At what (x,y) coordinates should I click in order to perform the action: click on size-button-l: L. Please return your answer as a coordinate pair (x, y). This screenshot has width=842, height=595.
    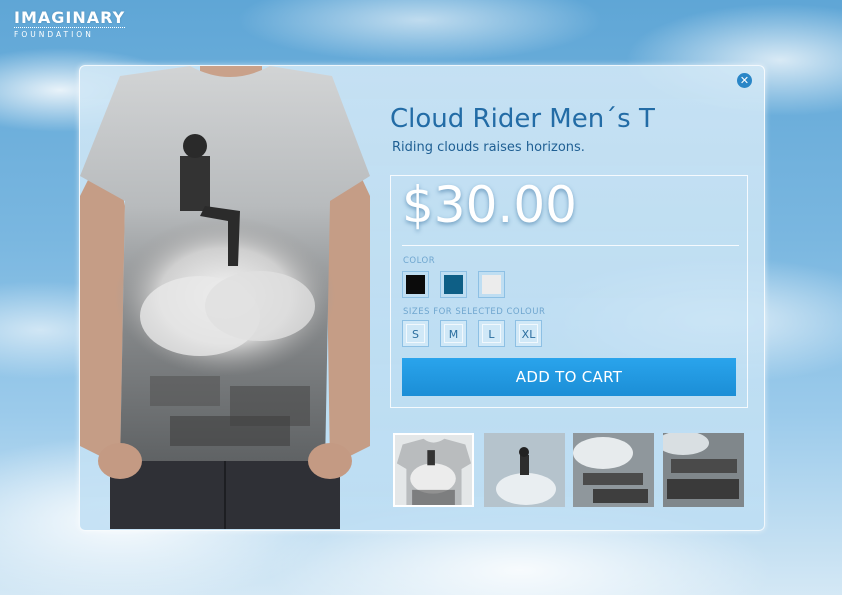
    Looking at the image, I should click on (491, 333).